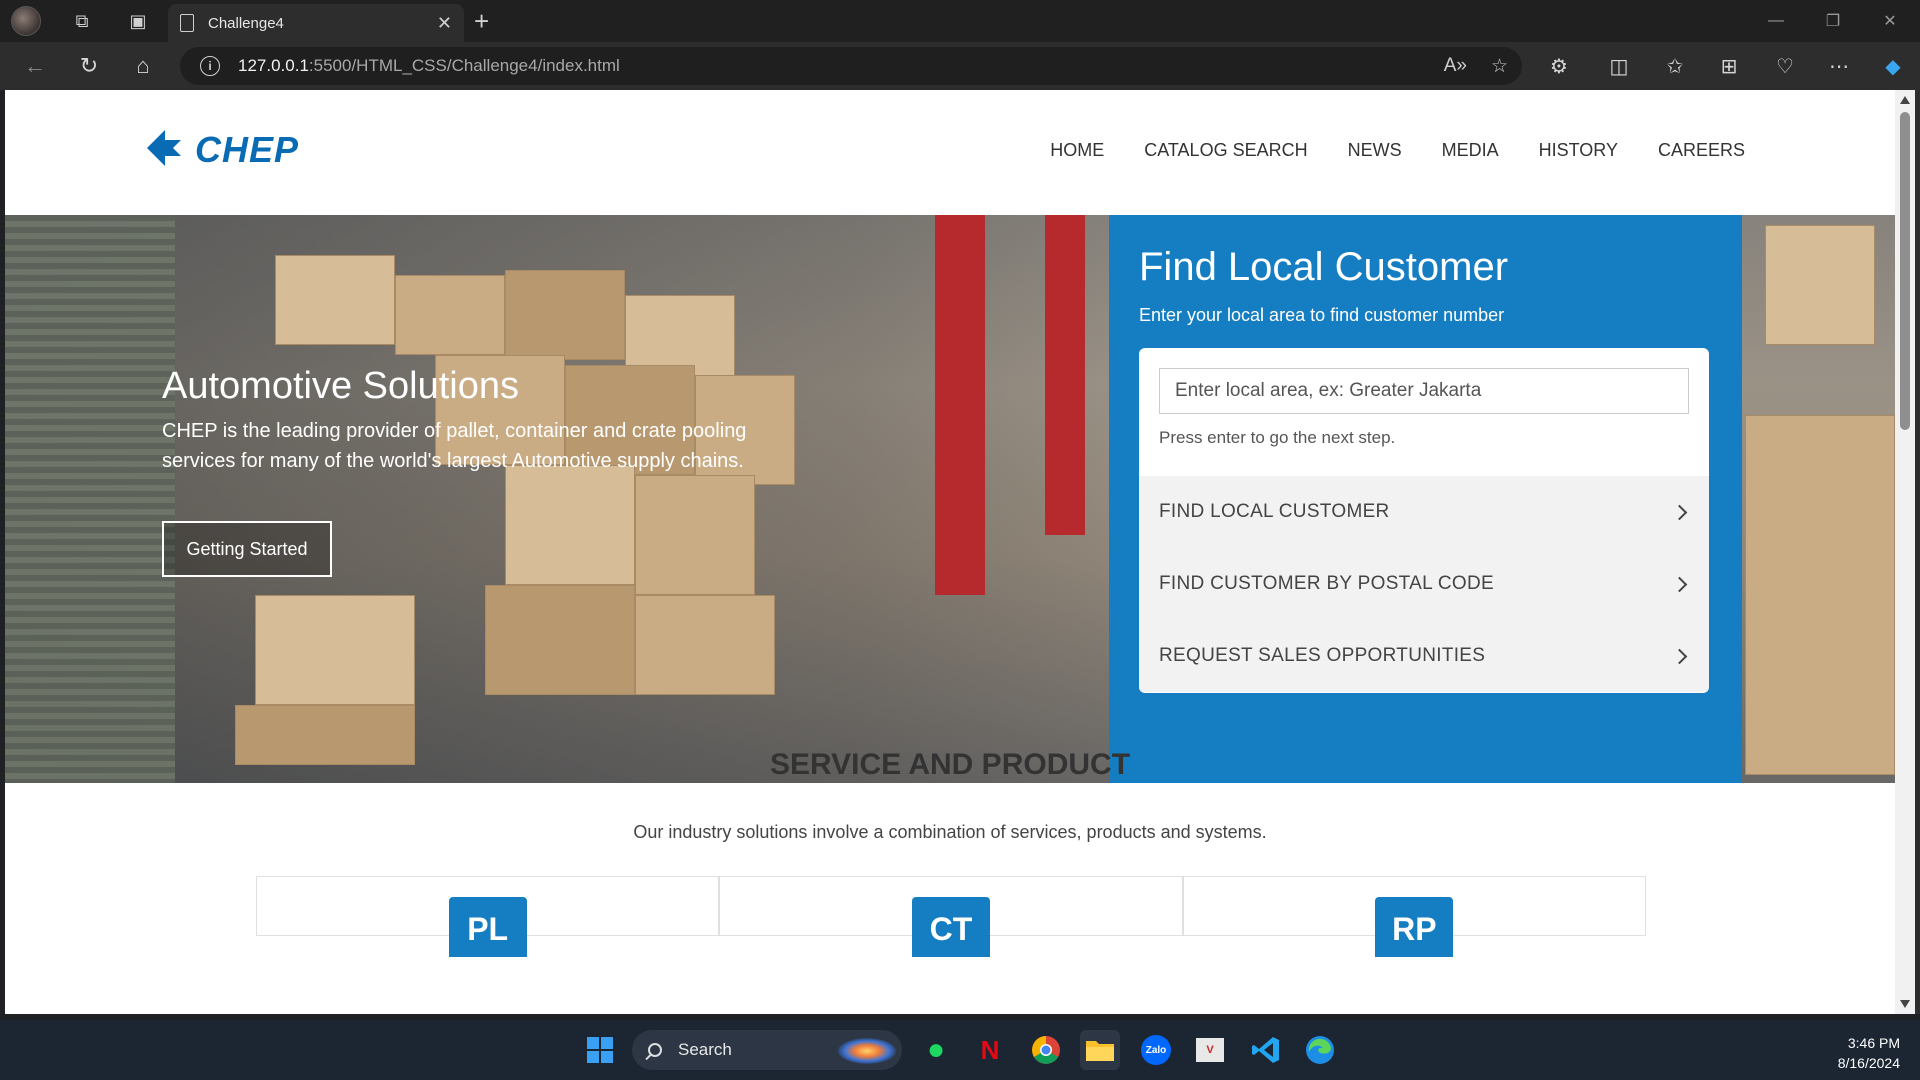  I want to click on browser-essentials-icon: ♡, so click(1785, 66).